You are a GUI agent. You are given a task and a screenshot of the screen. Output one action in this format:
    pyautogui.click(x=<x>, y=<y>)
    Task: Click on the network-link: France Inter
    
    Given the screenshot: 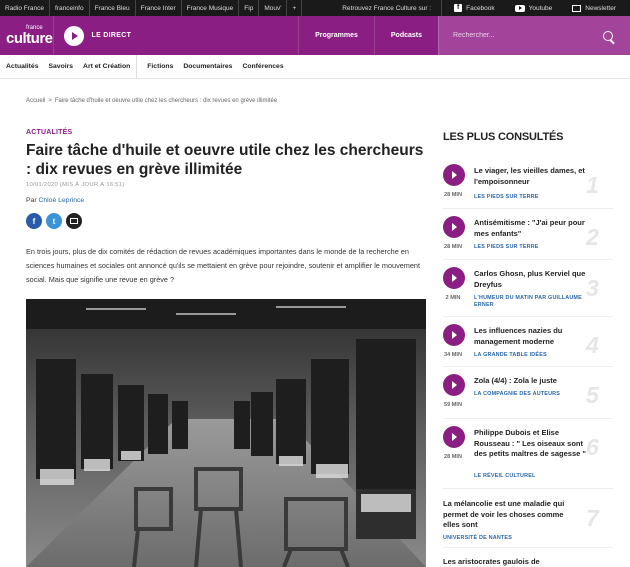 What is the action you would take?
    pyautogui.click(x=159, y=8)
    